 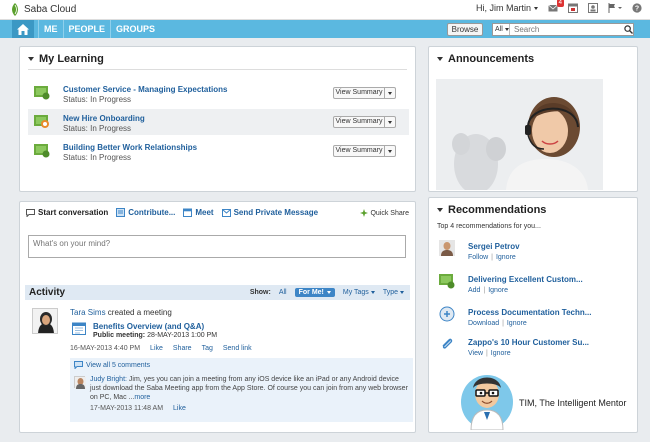 I want to click on tab-label: Meet, so click(x=204, y=212).